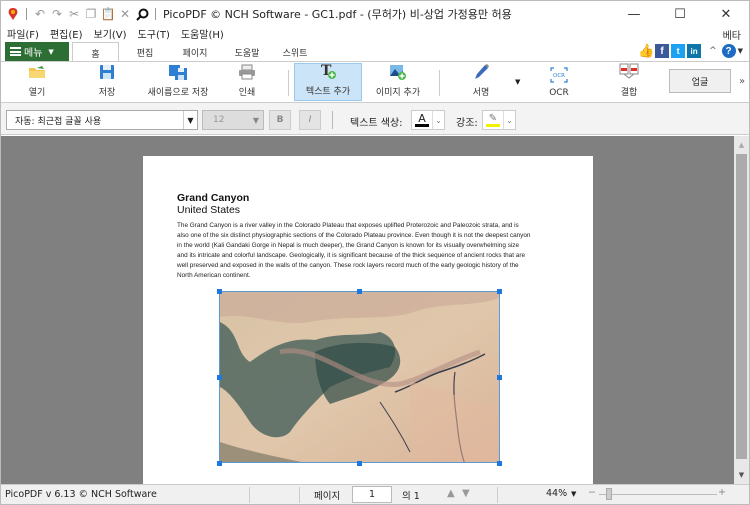  I want to click on canyon-image, so click(359, 377).